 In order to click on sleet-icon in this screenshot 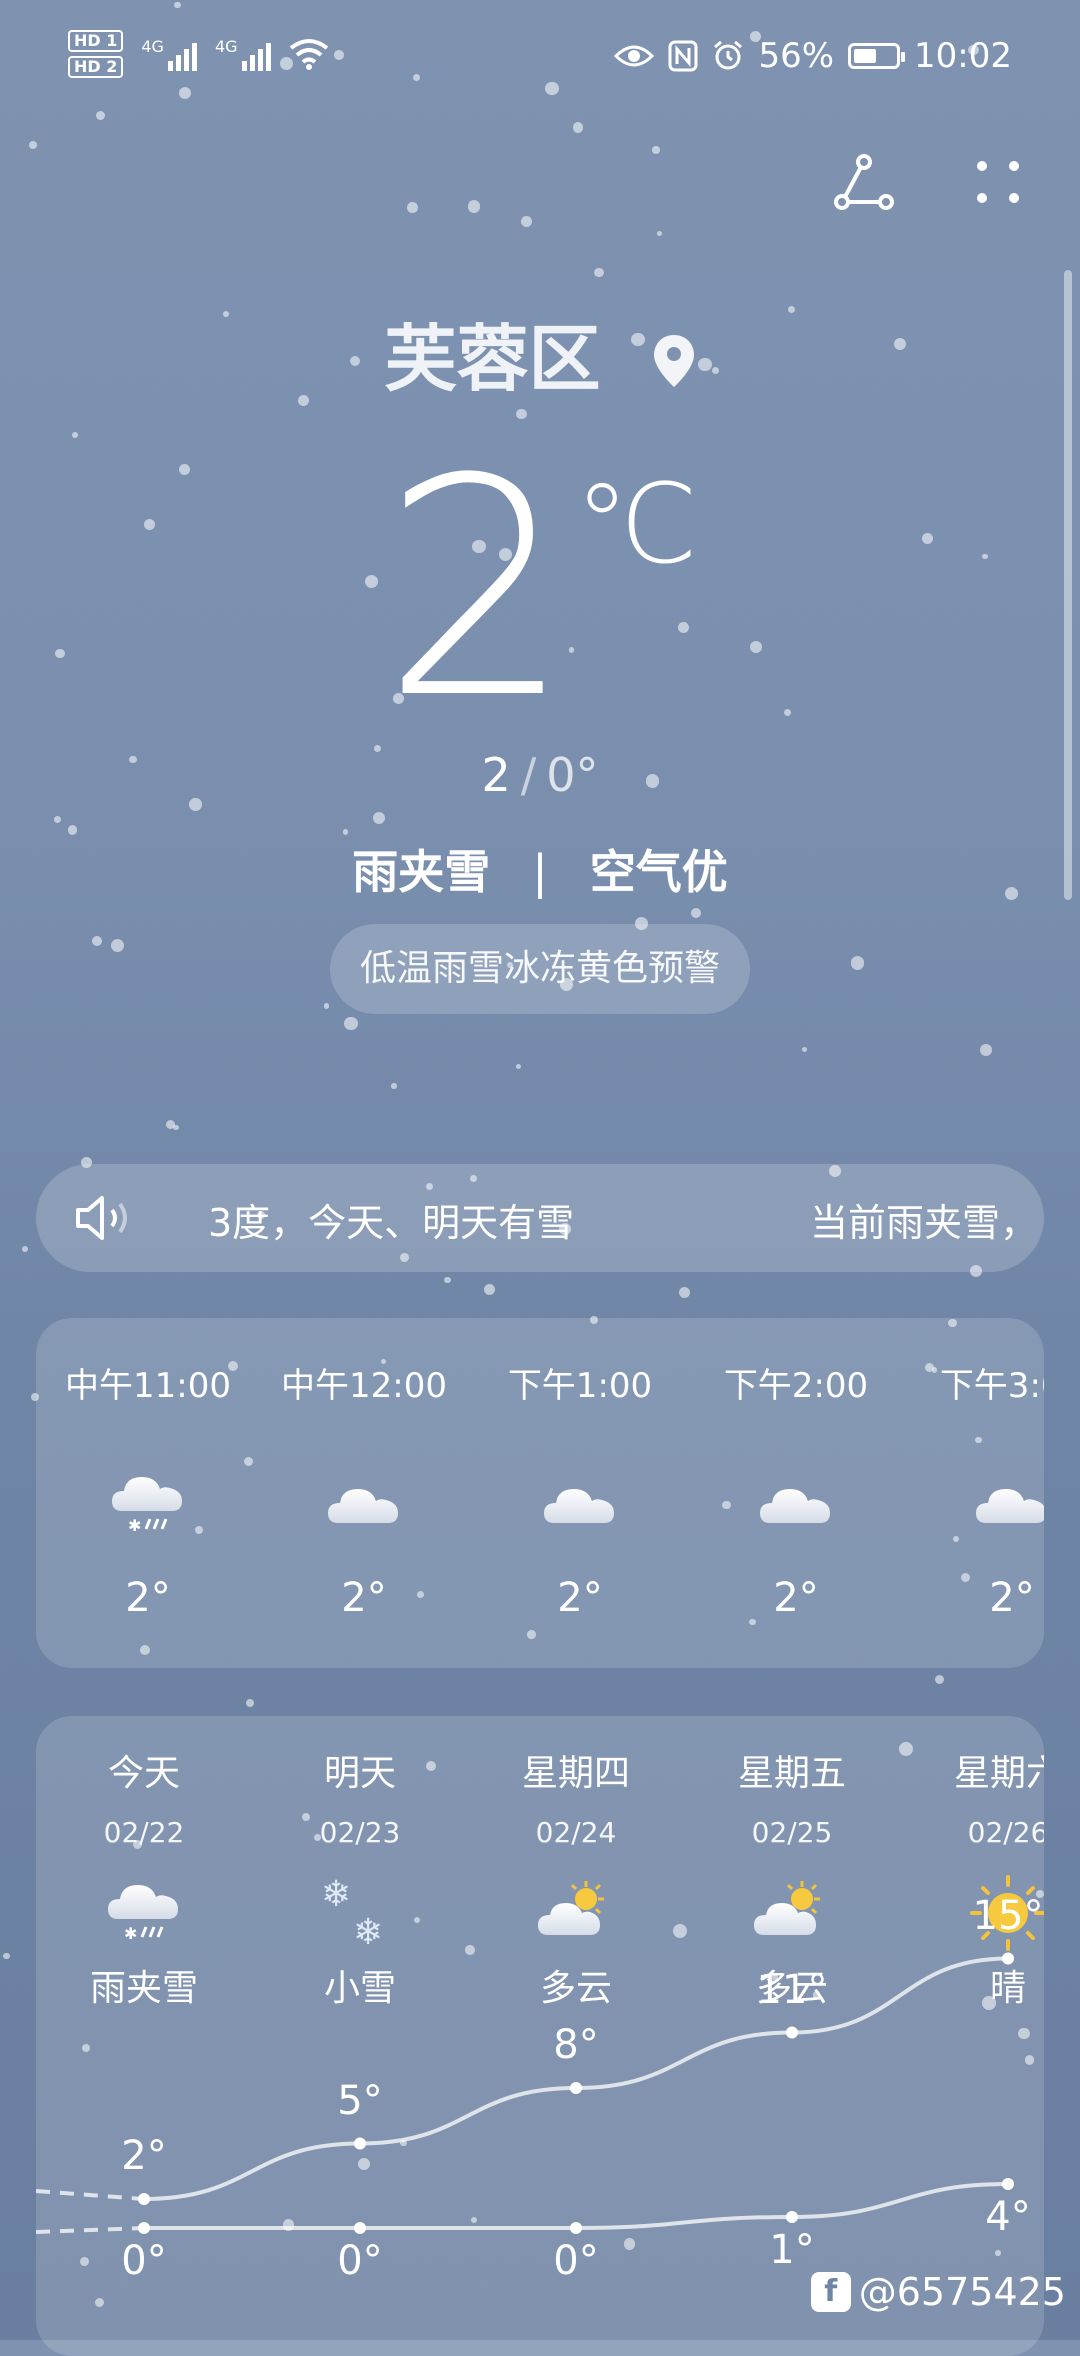, I will do `click(147, 1506)`.